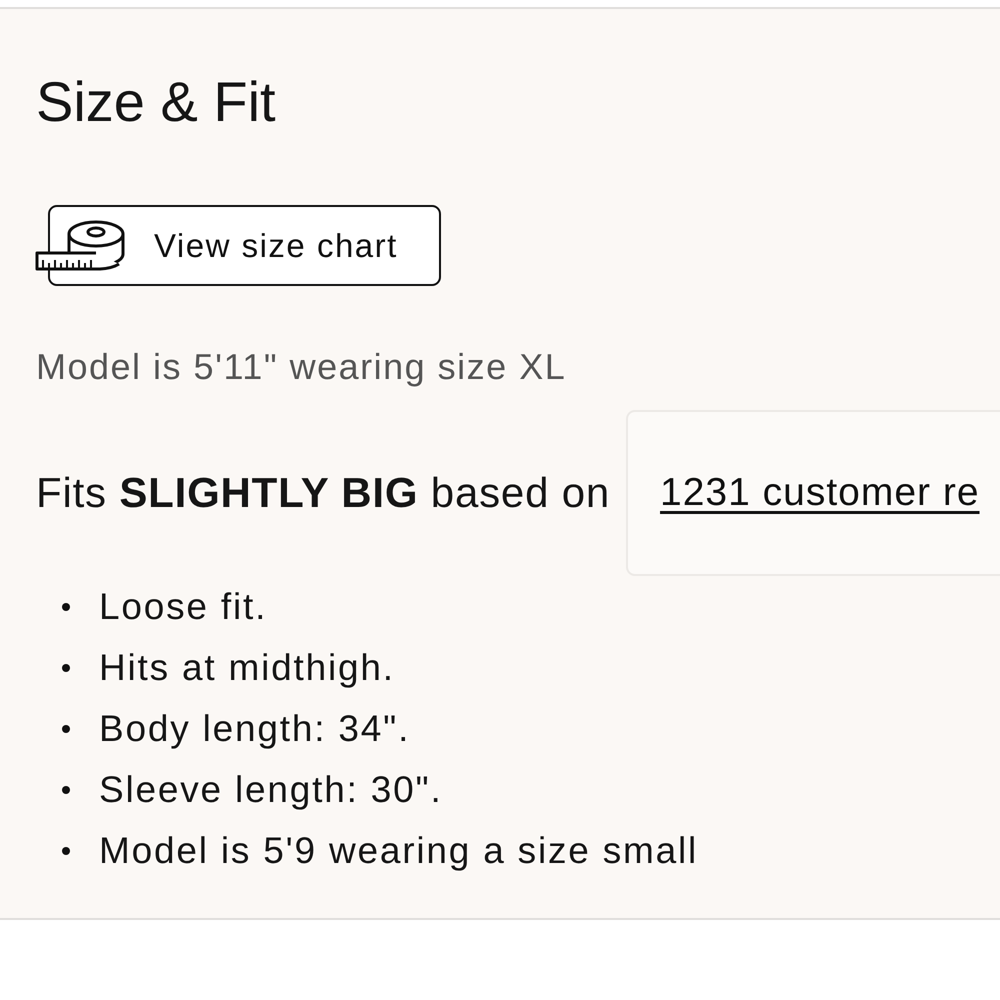 The height and width of the screenshot is (1000, 1000). What do you see at coordinates (156, 101) in the screenshot?
I see `section-title: Size & Fit` at bounding box center [156, 101].